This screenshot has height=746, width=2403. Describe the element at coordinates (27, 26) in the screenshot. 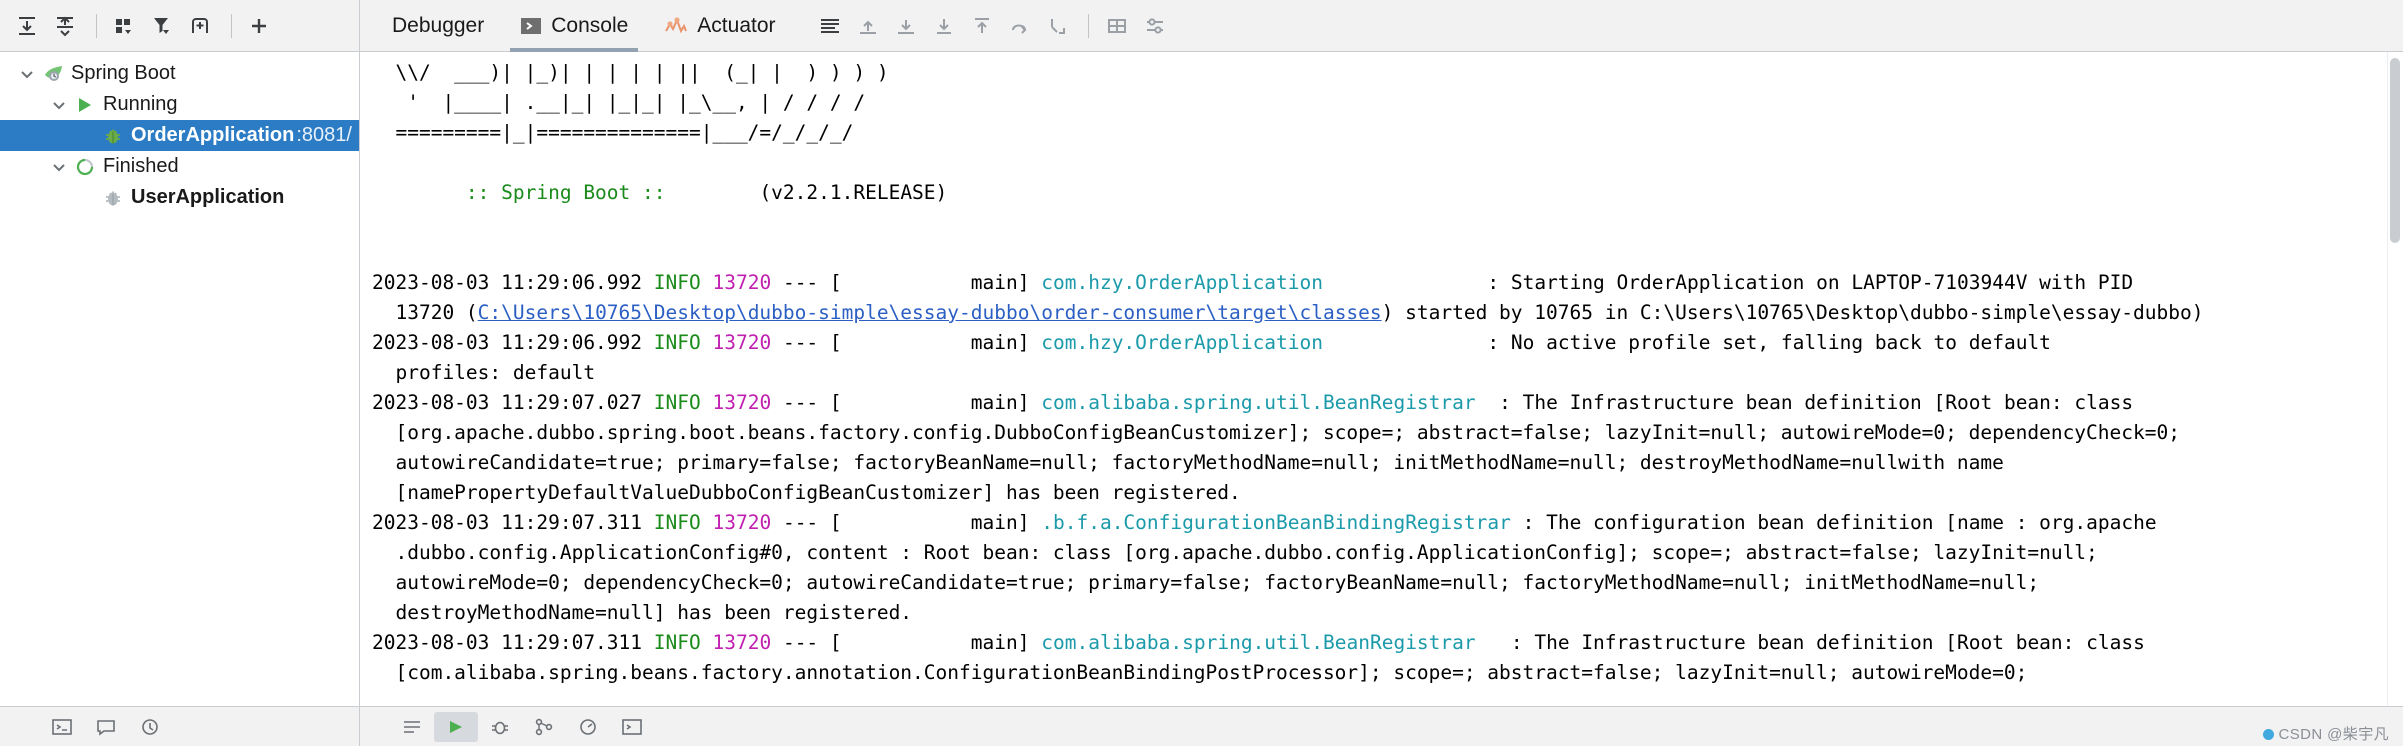

I see `scroll-to-end-icon` at that location.